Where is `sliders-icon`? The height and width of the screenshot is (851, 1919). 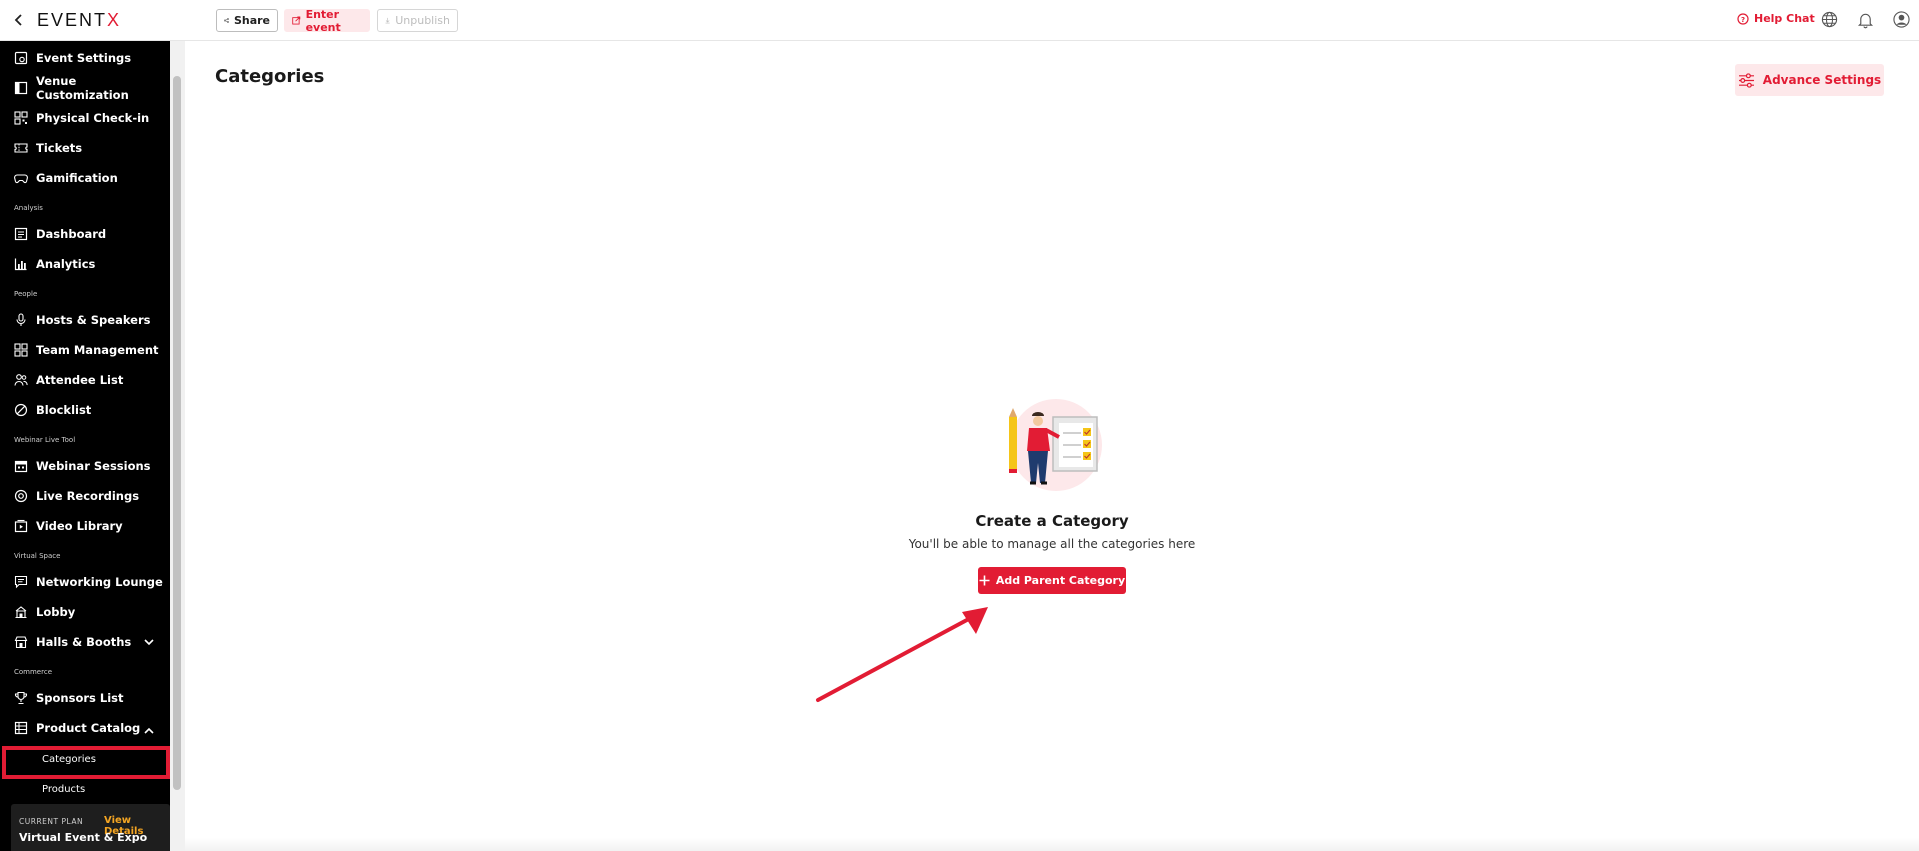 sliders-icon is located at coordinates (1746, 80).